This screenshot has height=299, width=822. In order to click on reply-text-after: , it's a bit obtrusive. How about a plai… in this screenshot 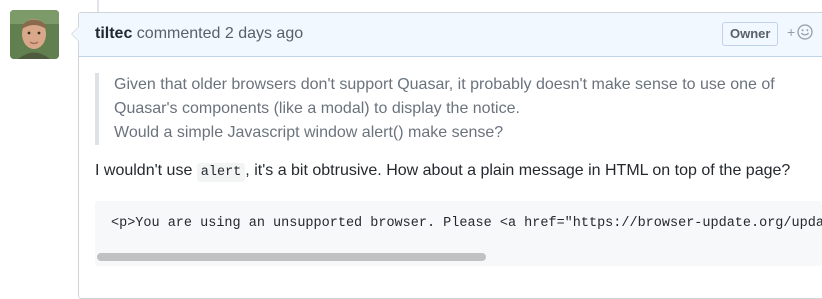, I will do `click(518, 170)`.